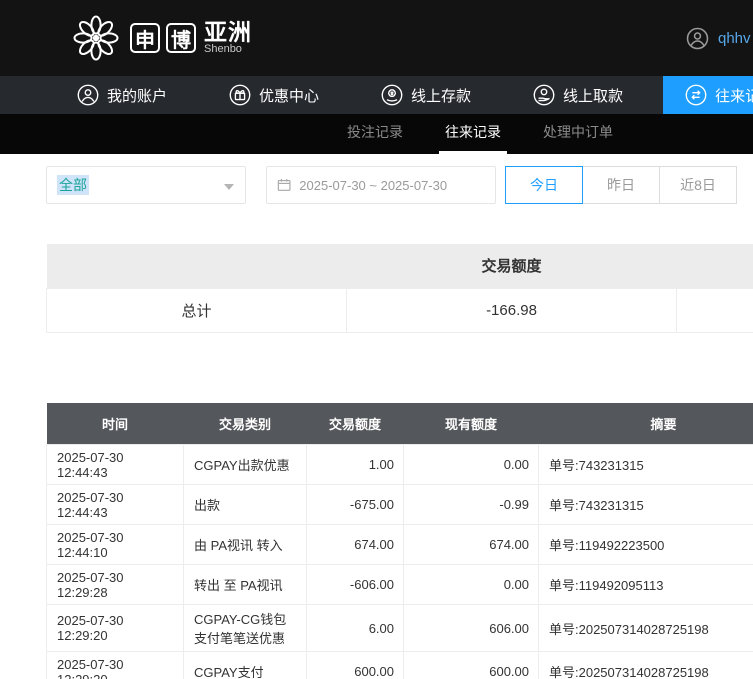 This screenshot has width=753, height=679. Describe the element at coordinates (698, 185) in the screenshot. I see `last-8-days-button: 近8日` at that location.